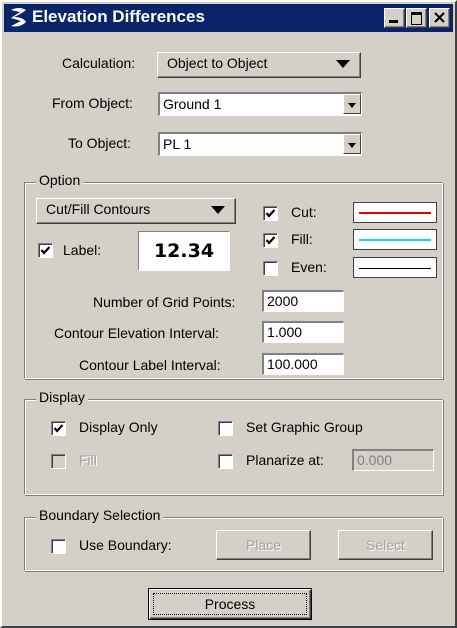 This screenshot has width=457, height=628. What do you see at coordinates (88, 460) in the screenshot?
I see `display-fill-label: Fill` at bounding box center [88, 460].